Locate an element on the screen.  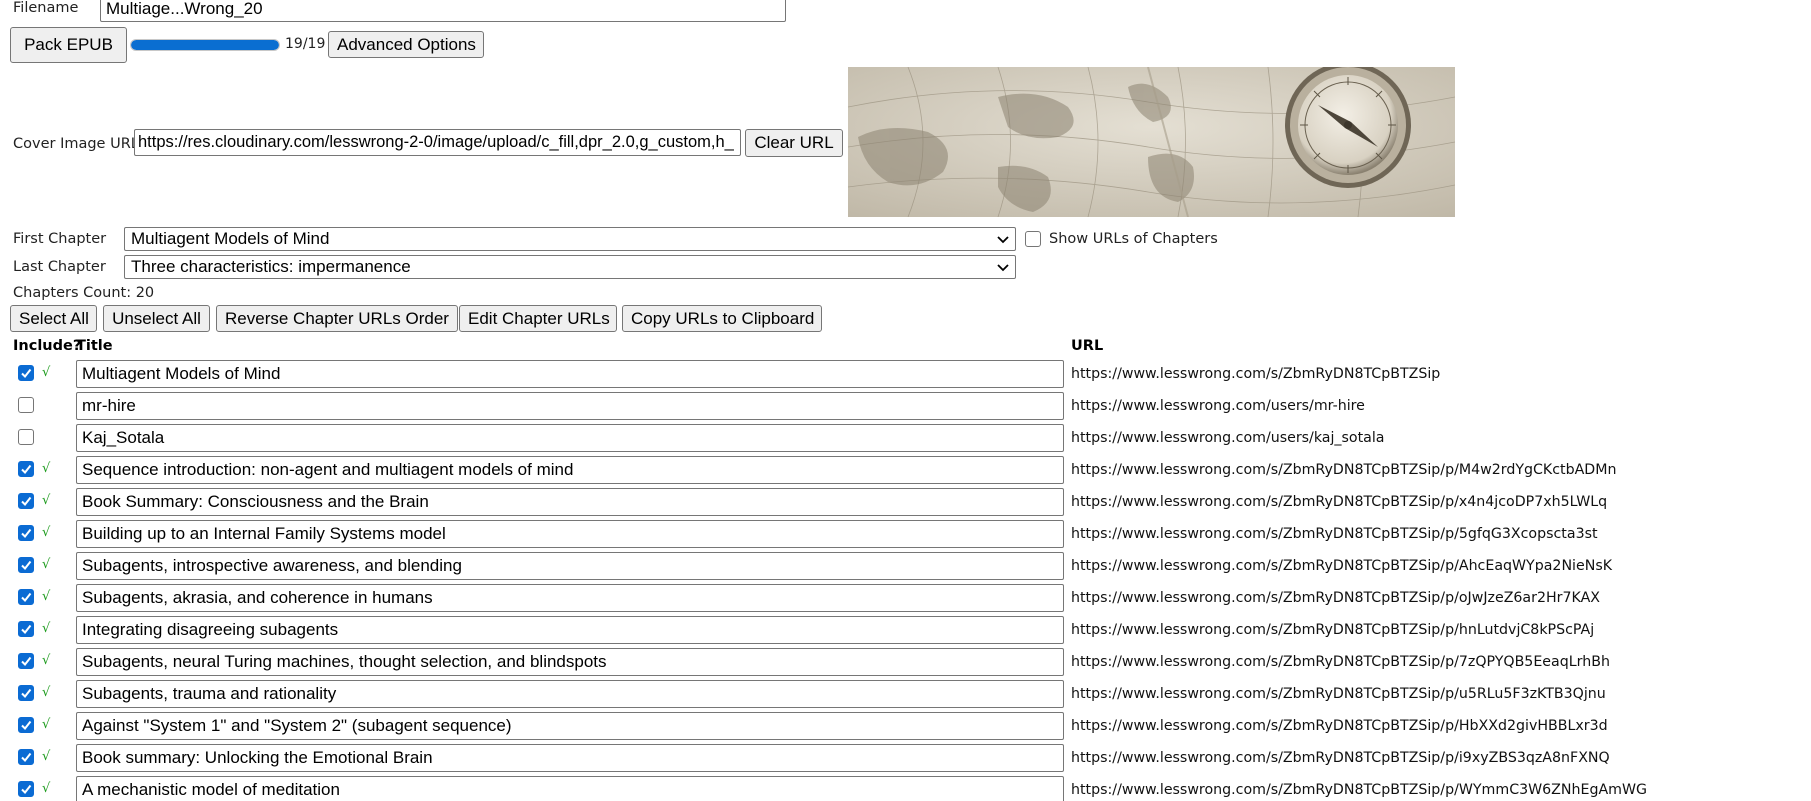
advanced-options-button: Advanced Options is located at coordinates (406, 44).